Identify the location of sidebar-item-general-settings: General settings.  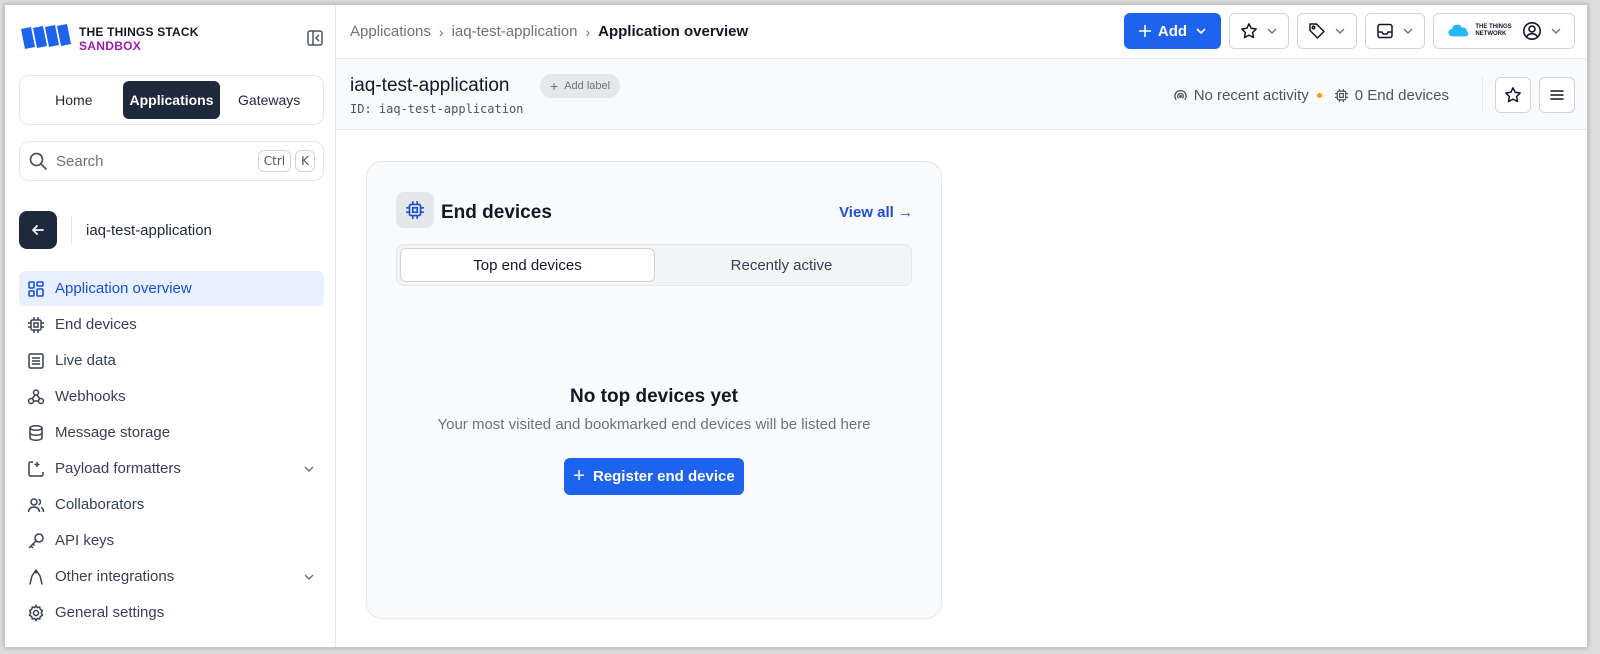
(171, 612).